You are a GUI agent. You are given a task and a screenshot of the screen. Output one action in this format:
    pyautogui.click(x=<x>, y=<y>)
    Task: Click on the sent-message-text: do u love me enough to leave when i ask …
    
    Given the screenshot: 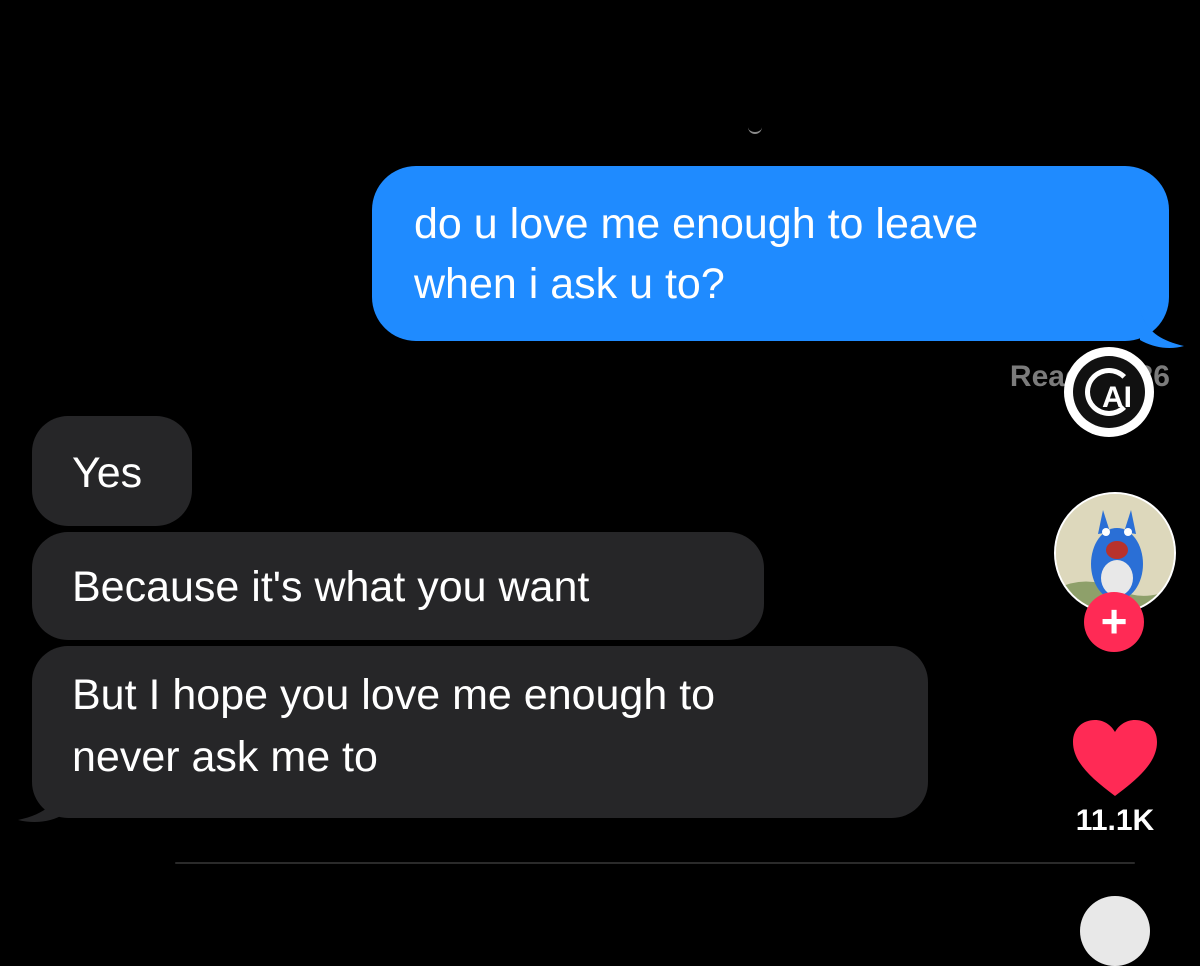 What is the action you would take?
    pyautogui.click(x=696, y=254)
    